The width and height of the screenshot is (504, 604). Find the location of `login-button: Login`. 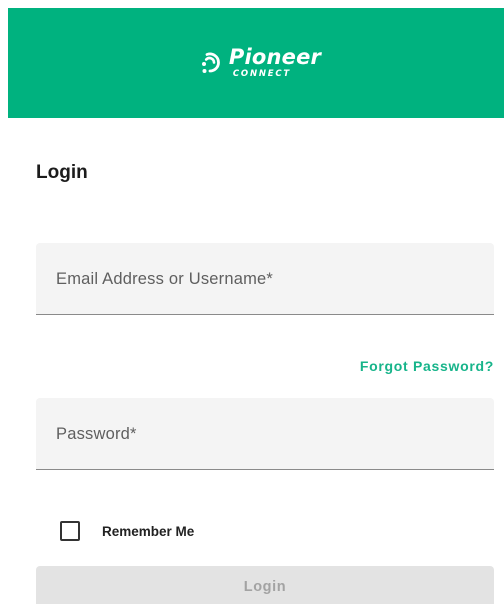

login-button: Login is located at coordinates (265, 585).